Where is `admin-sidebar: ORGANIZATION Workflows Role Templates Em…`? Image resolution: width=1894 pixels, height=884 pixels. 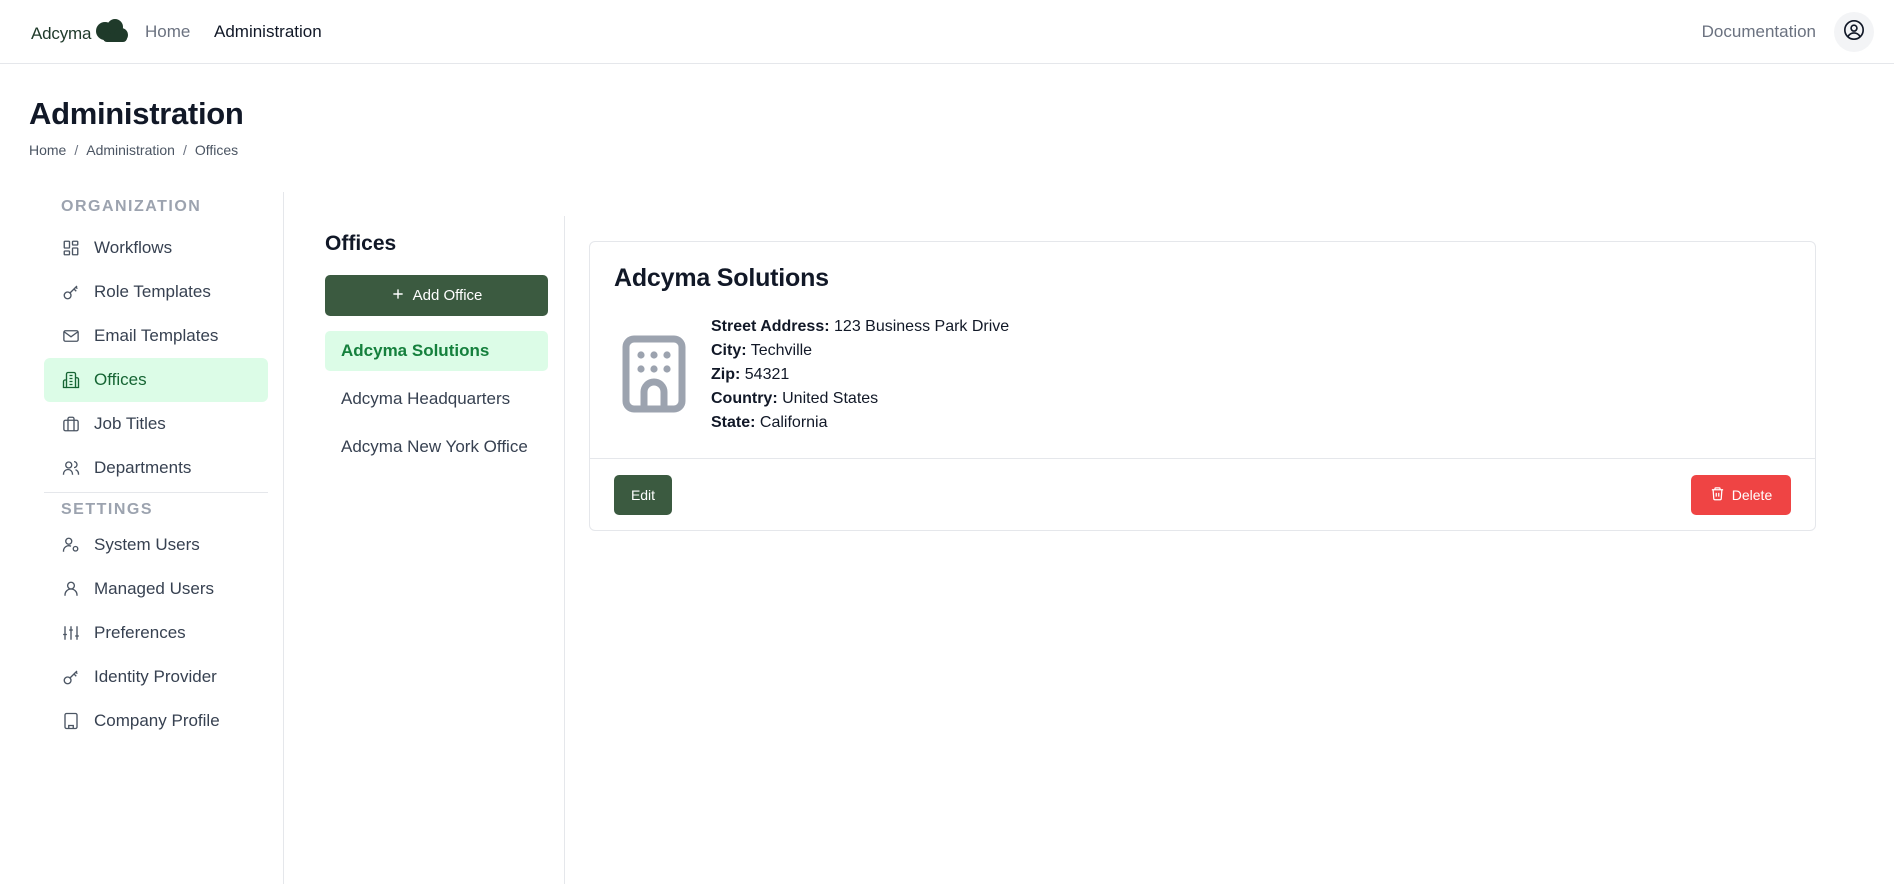 admin-sidebar: ORGANIZATION Workflows Role Templates Em… is located at coordinates (156, 467).